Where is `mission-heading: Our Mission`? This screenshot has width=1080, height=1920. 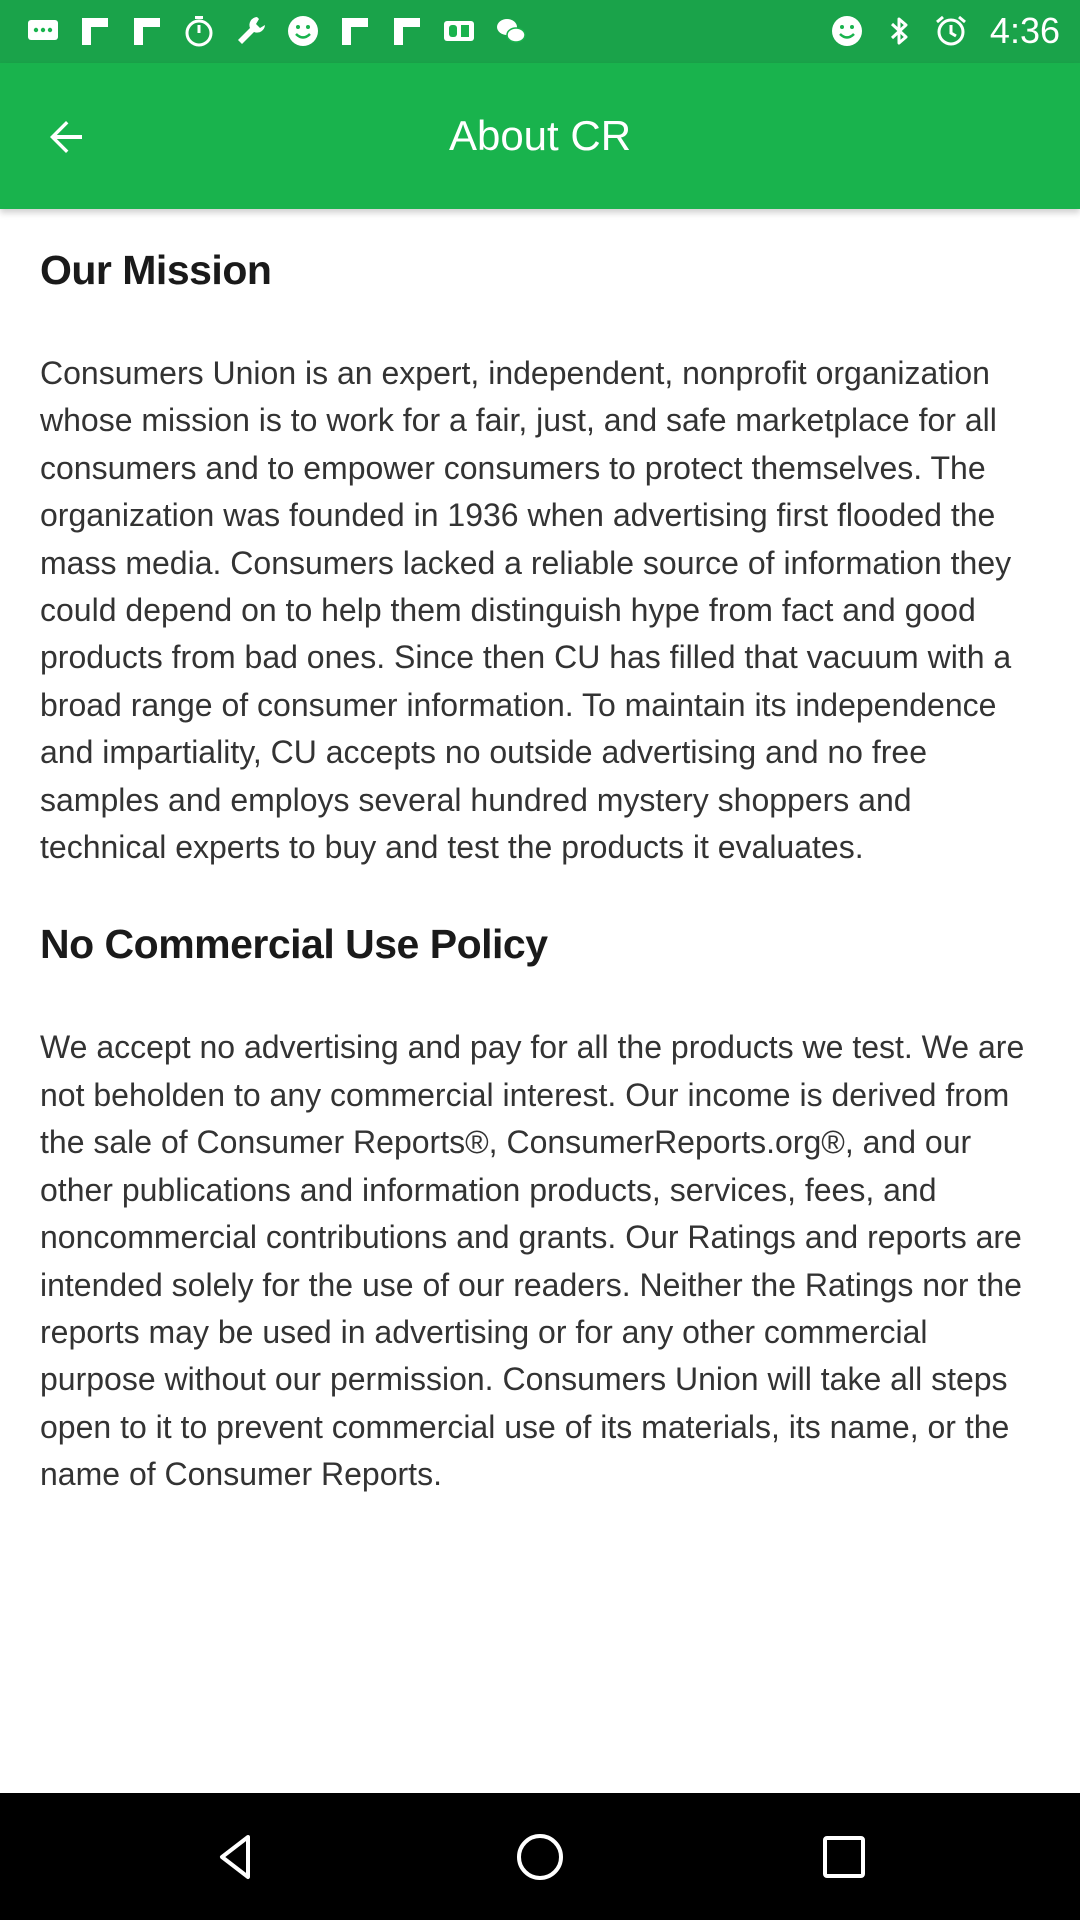
mission-heading: Our Mission is located at coordinates (156, 270).